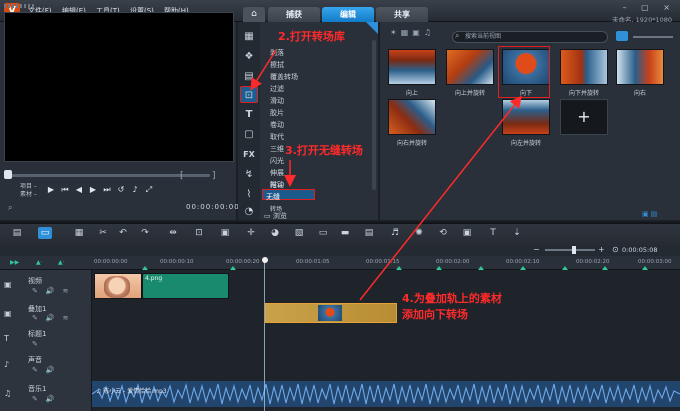 Image resolution: width=680 pixels, height=411 pixels. Describe the element at coordinates (345, 233) in the screenshot. I see `subtitle-icon: ▬` at that location.